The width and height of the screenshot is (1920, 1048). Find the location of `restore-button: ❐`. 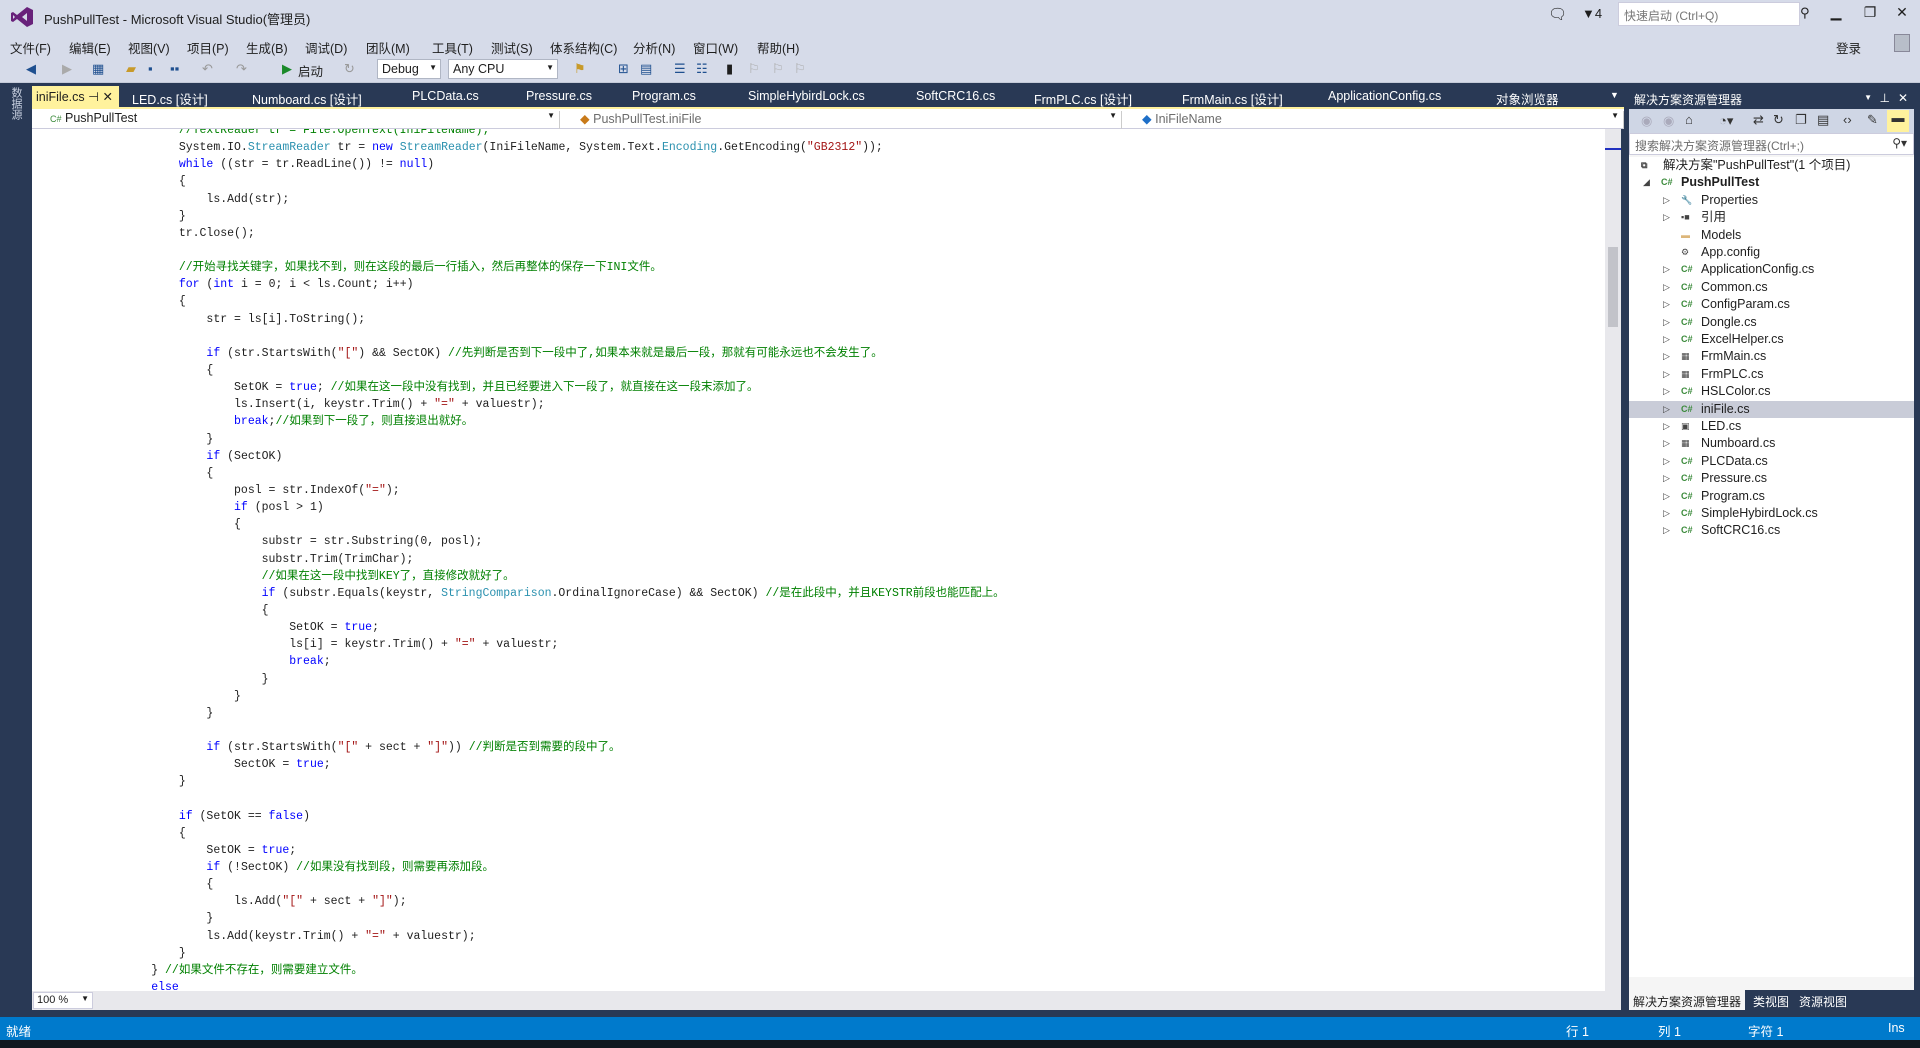

restore-button: ❐ is located at coordinates (1870, 12).